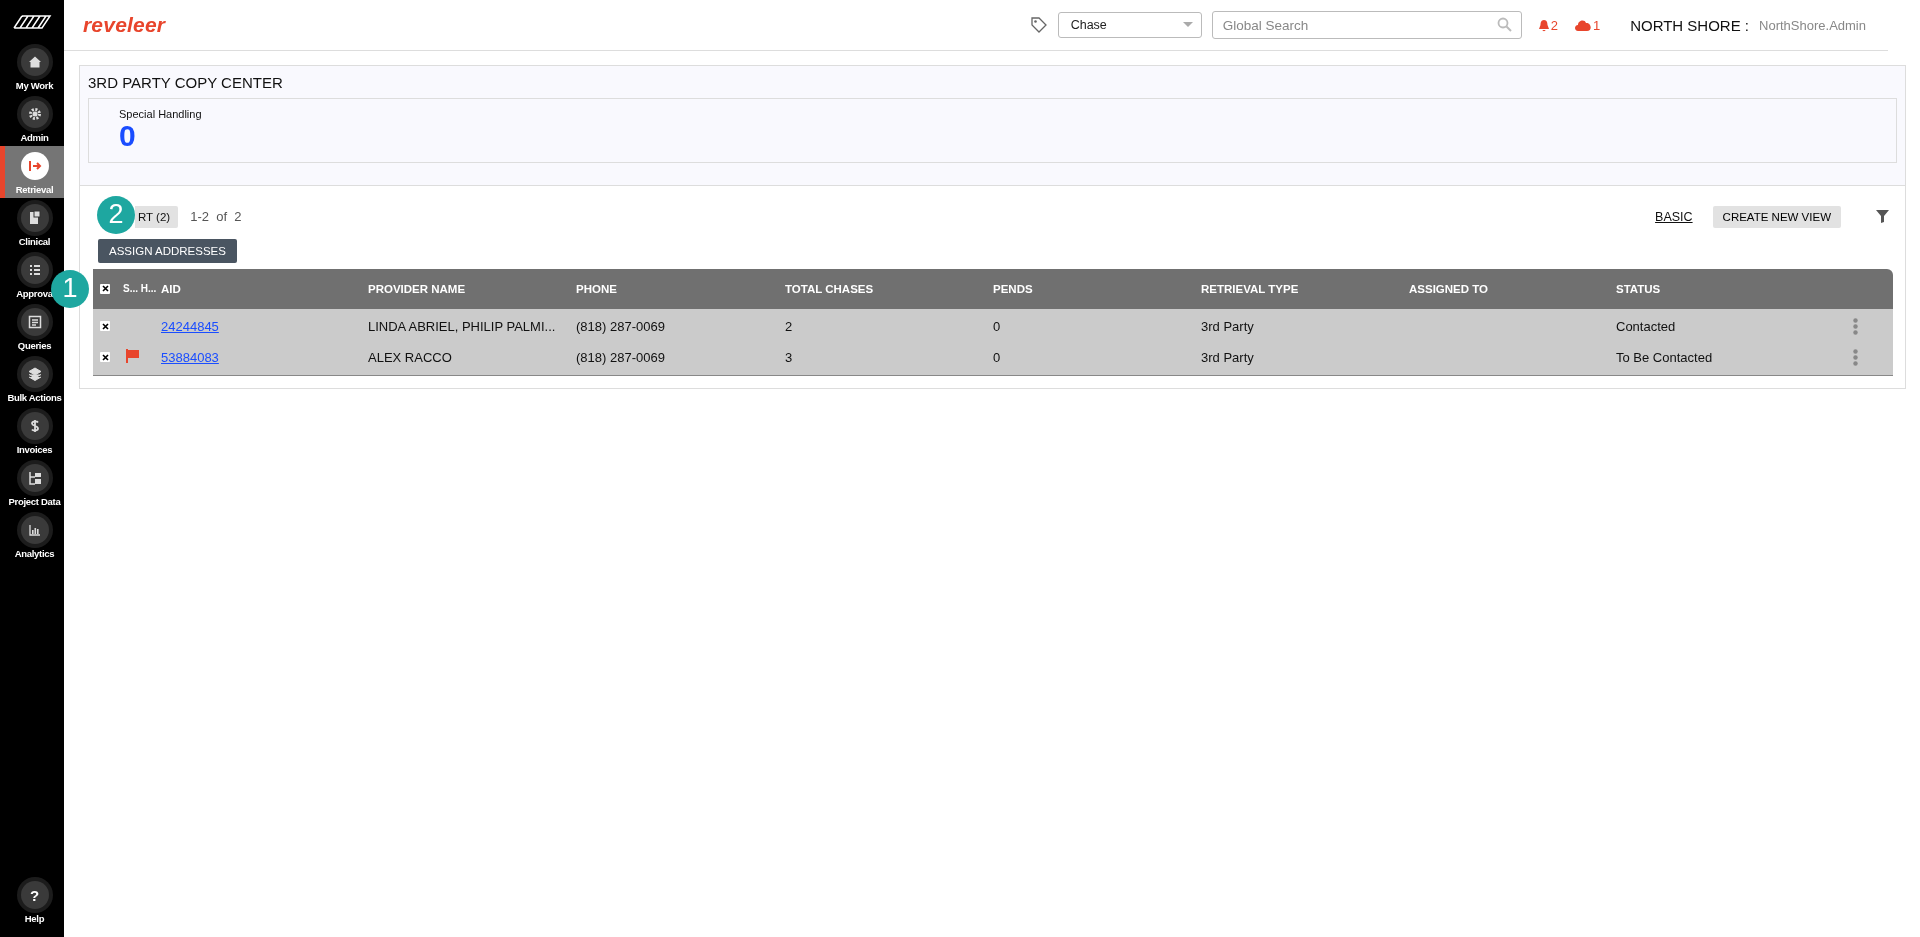 The width and height of the screenshot is (1920, 937). What do you see at coordinates (216, 216) in the screenshot?
I see `pagination-range: 1-2 of 2` at bounding box center [216, 216].